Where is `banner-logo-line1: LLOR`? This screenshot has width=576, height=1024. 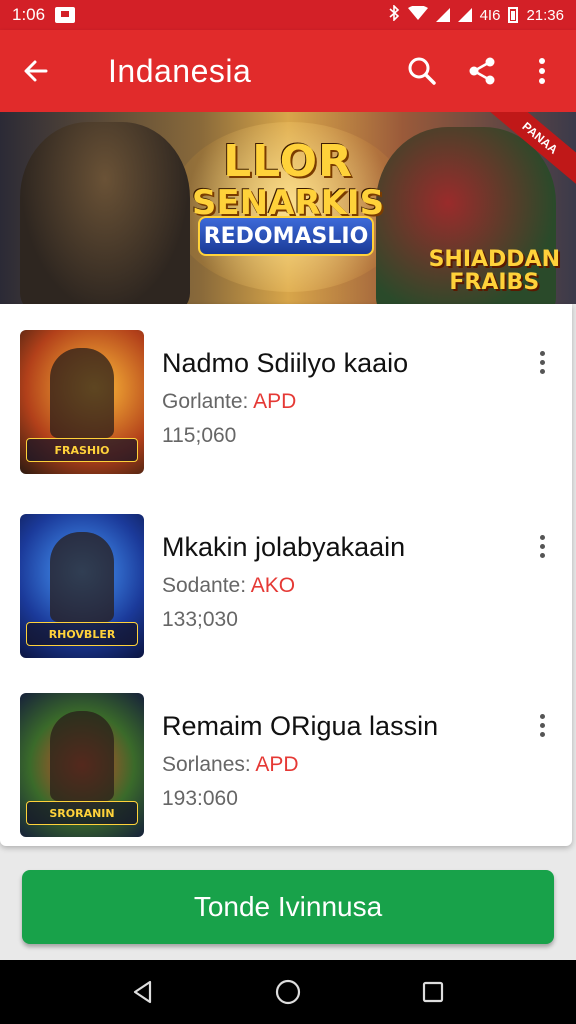
banner-logo-line1: LLOR is located at coordinates (288, 161).